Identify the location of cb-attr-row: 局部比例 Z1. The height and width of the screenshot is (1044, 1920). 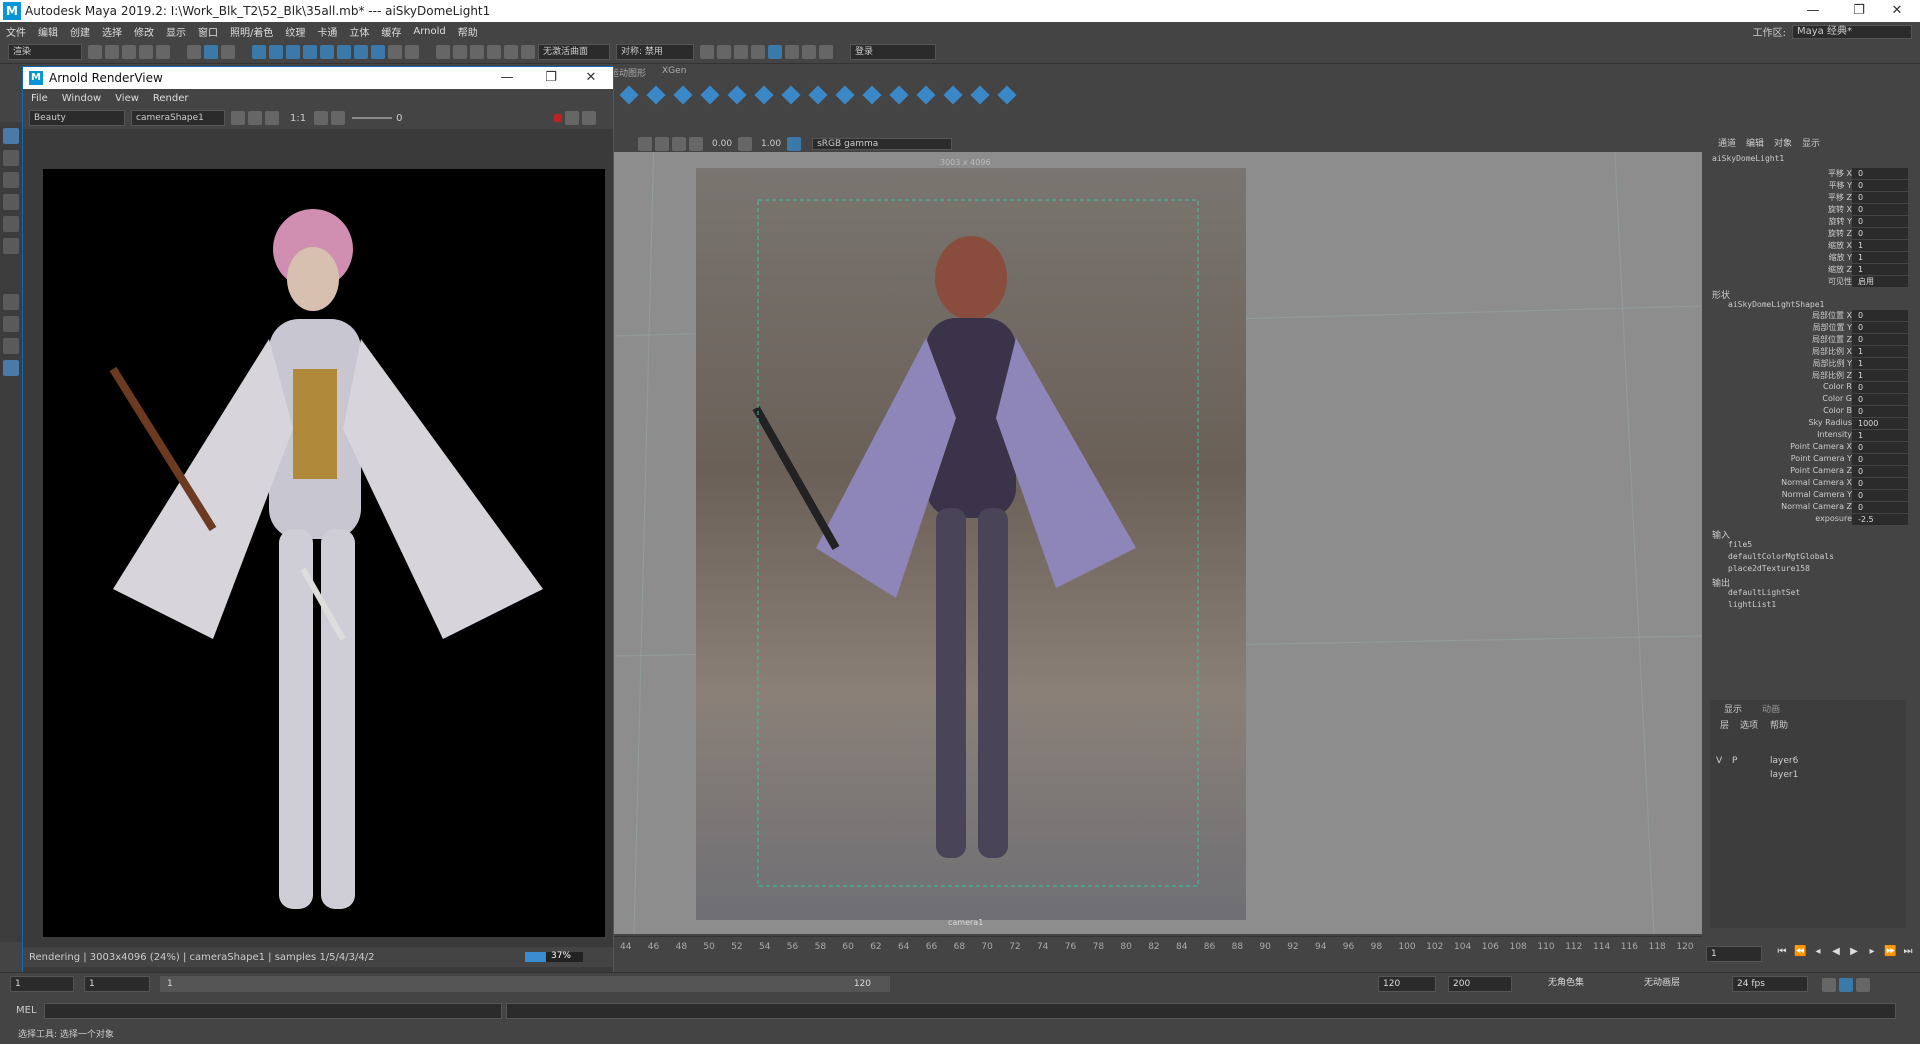
(1808, 376).